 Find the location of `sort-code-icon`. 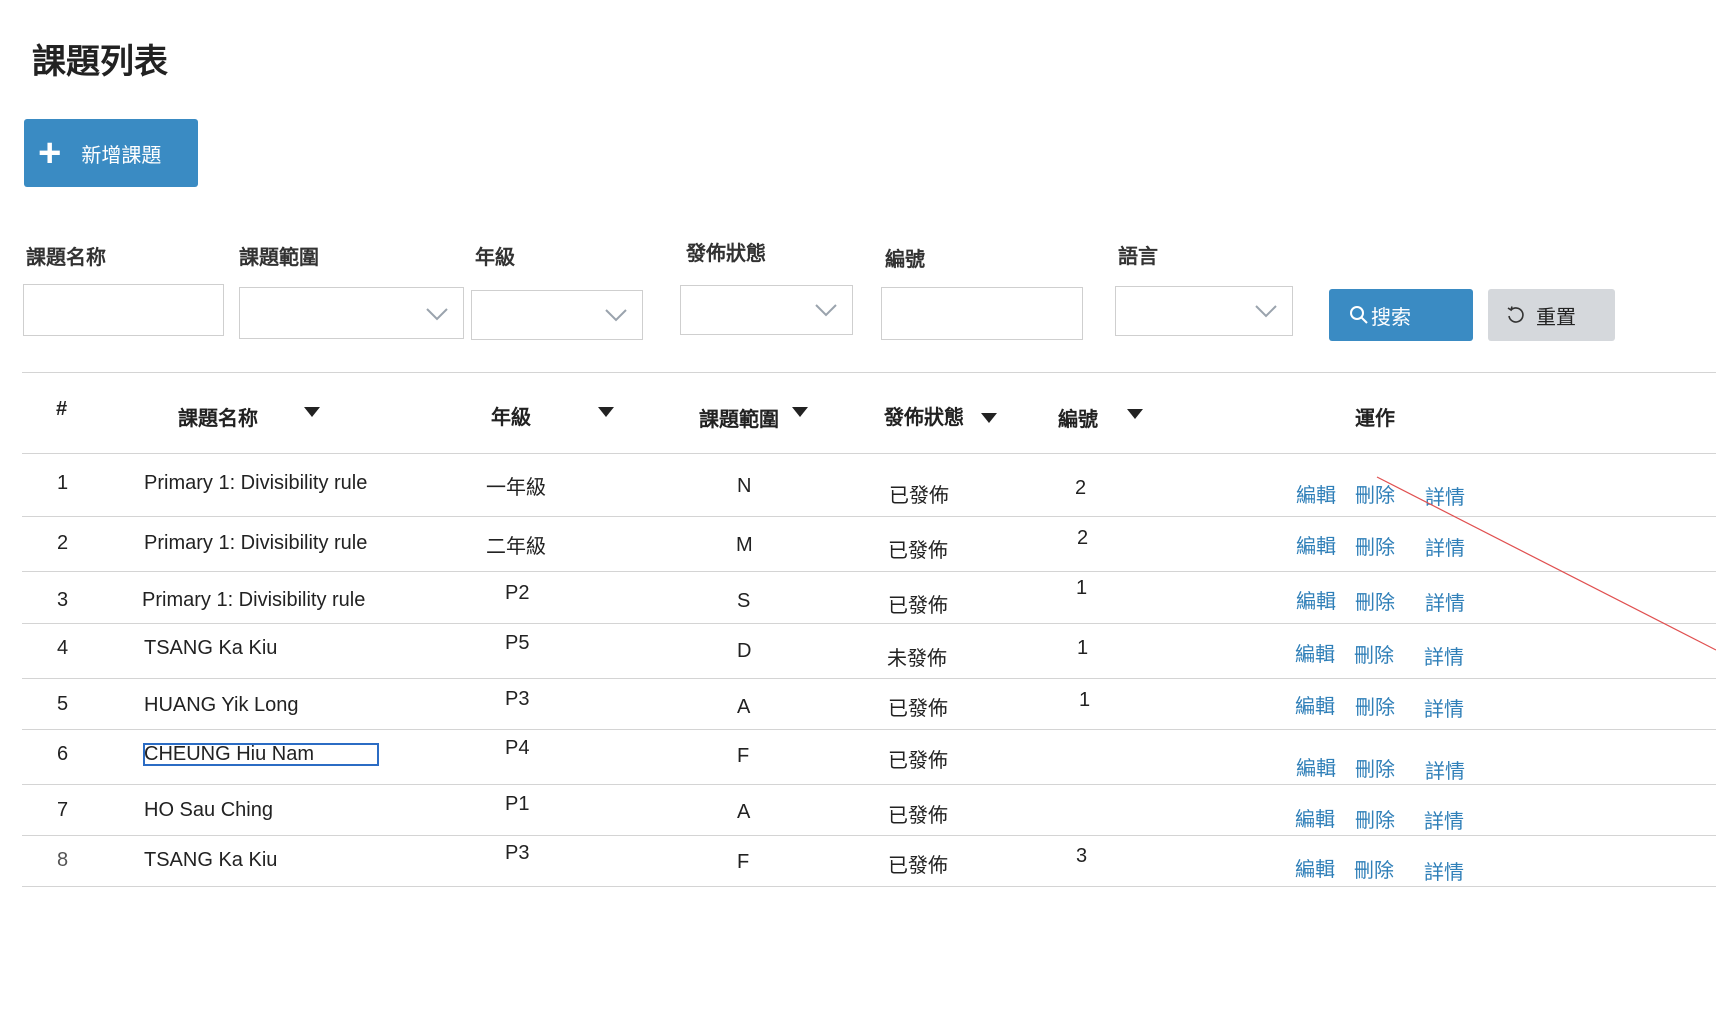

sort-code-icon is located at coordinates (1135, 414).